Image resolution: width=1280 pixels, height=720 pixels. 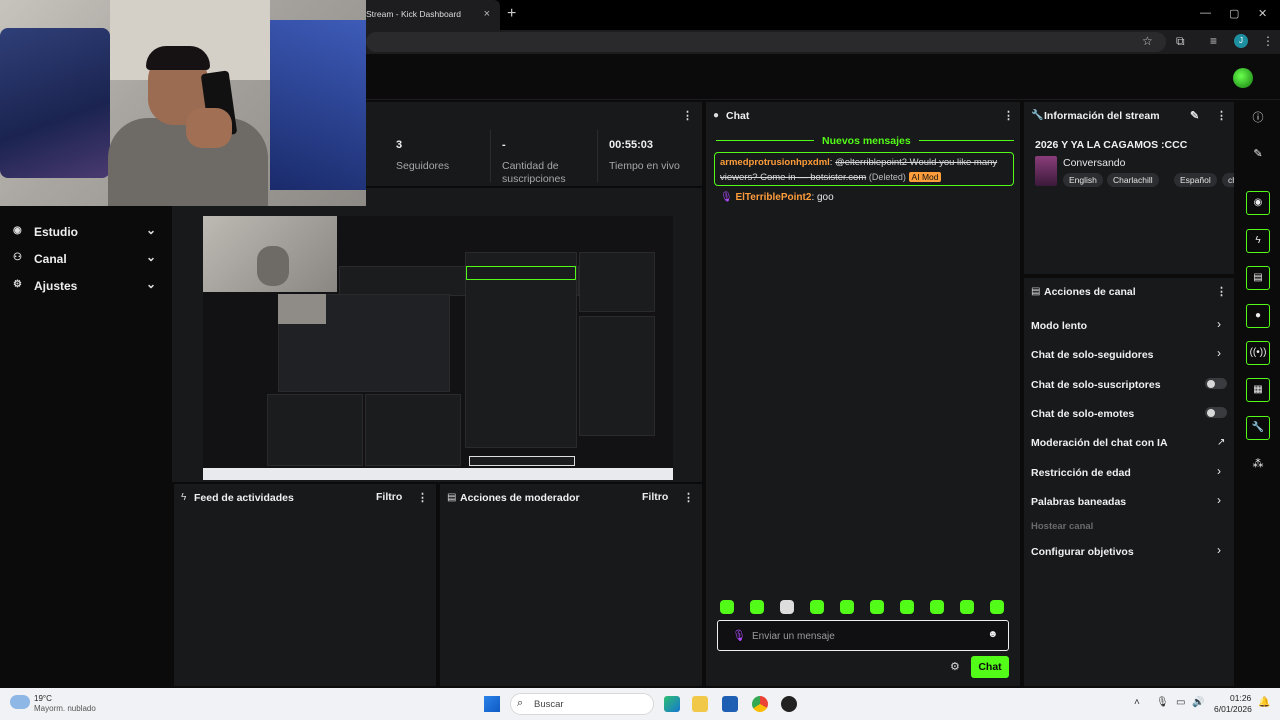 I want to click on subscribers-only-toggle, so click(x=1216, y=383).